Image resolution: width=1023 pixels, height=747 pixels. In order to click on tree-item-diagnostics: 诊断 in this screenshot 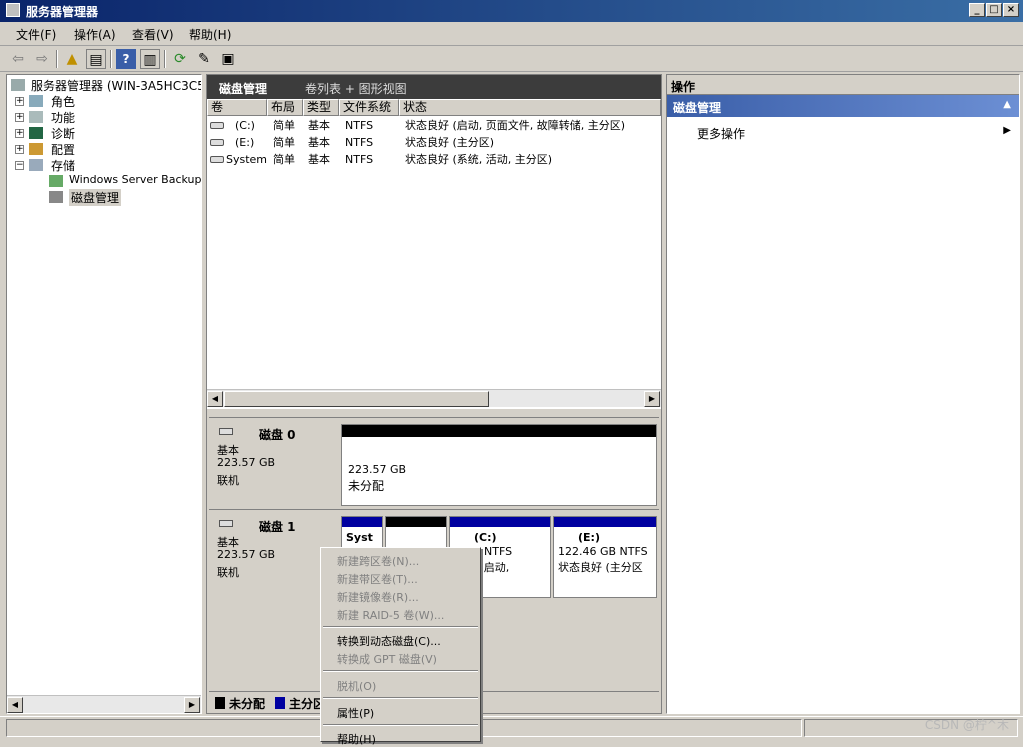, I will do `click(63, 133)`.